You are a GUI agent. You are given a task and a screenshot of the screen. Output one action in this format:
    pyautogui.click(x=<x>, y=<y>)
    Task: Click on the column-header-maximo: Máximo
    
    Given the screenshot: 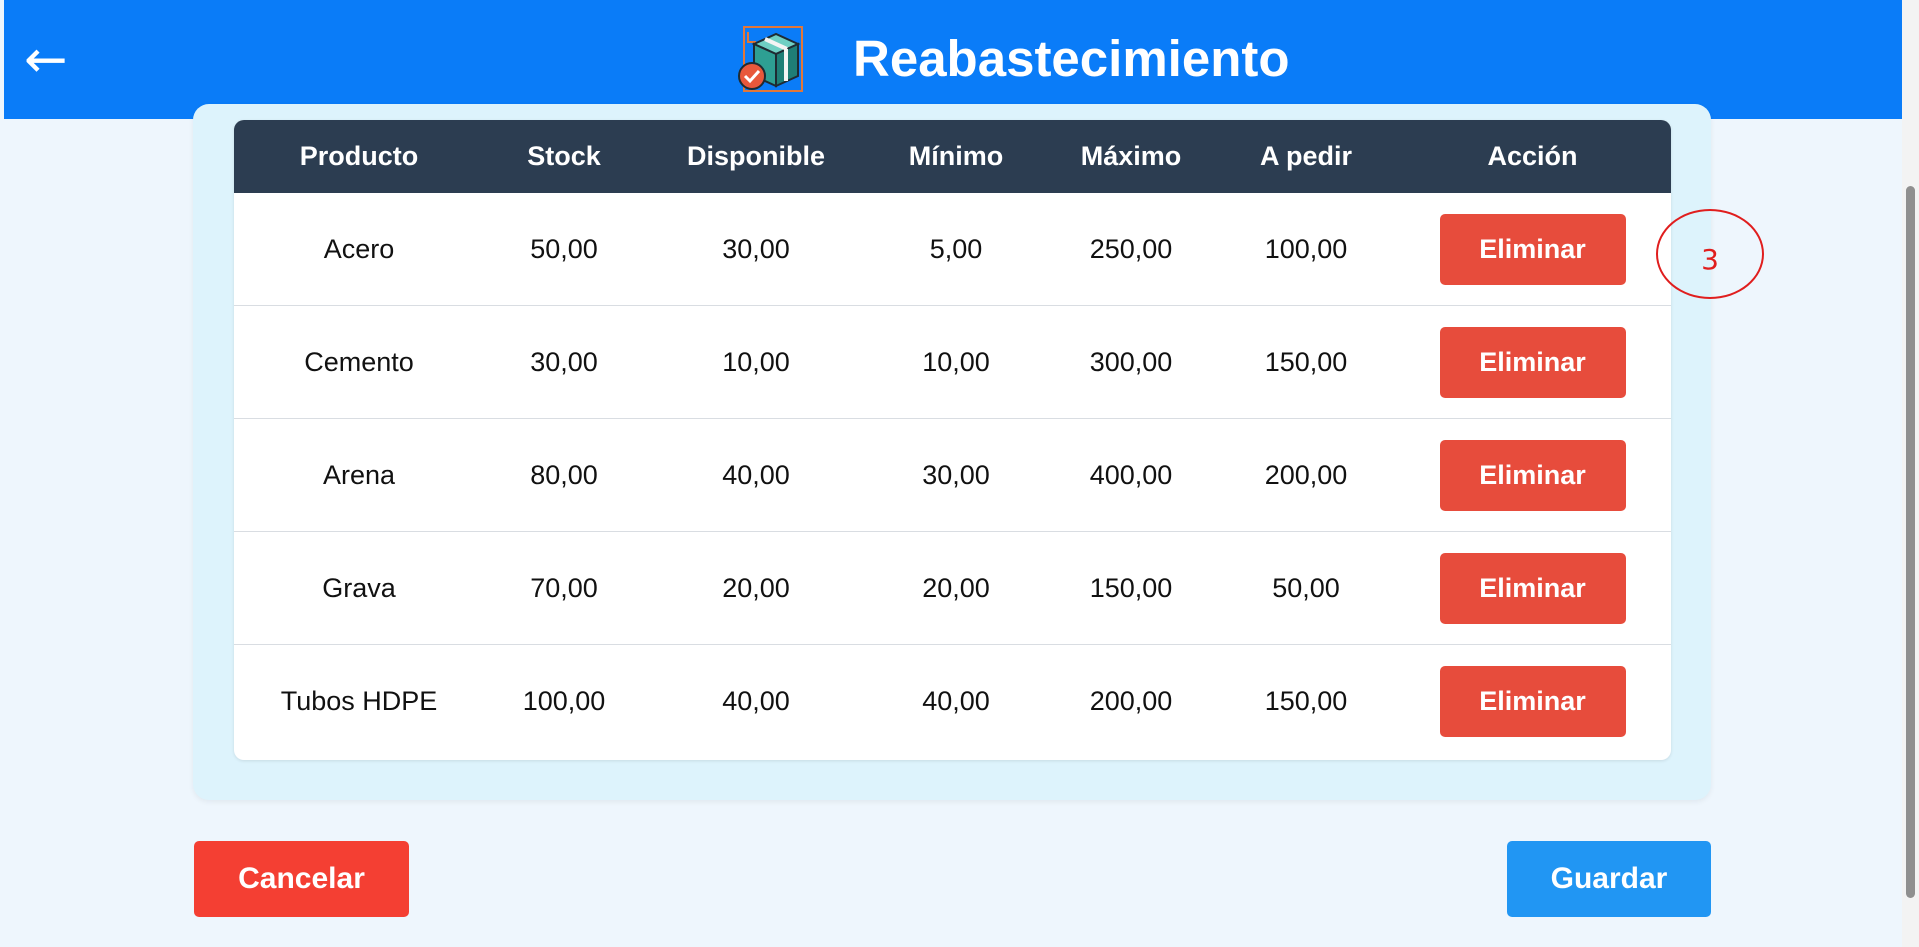 What is the action you would take?
    pyautogui.click(x=1131, y=156)
    